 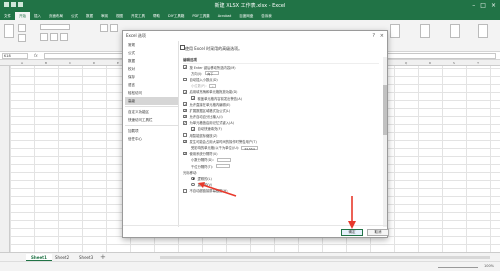 What do you see at coordinates (74, 15) in the screenshot?
I see `tab-formulas: 公式` at bounding box center [74, 15].